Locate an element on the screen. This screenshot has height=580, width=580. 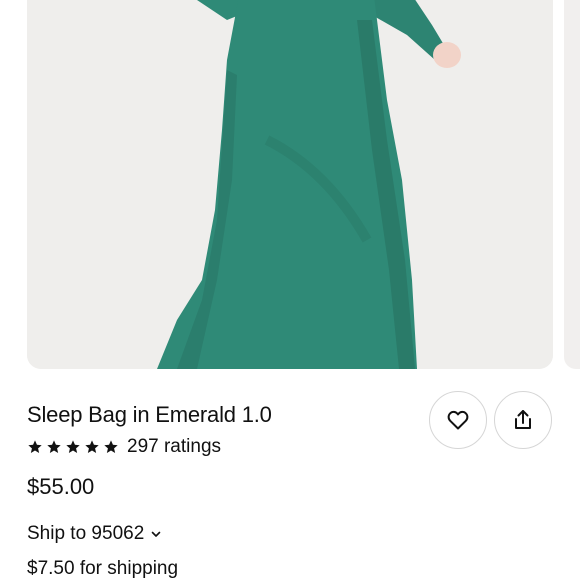
star-rating is located at coordinates (73, 447).